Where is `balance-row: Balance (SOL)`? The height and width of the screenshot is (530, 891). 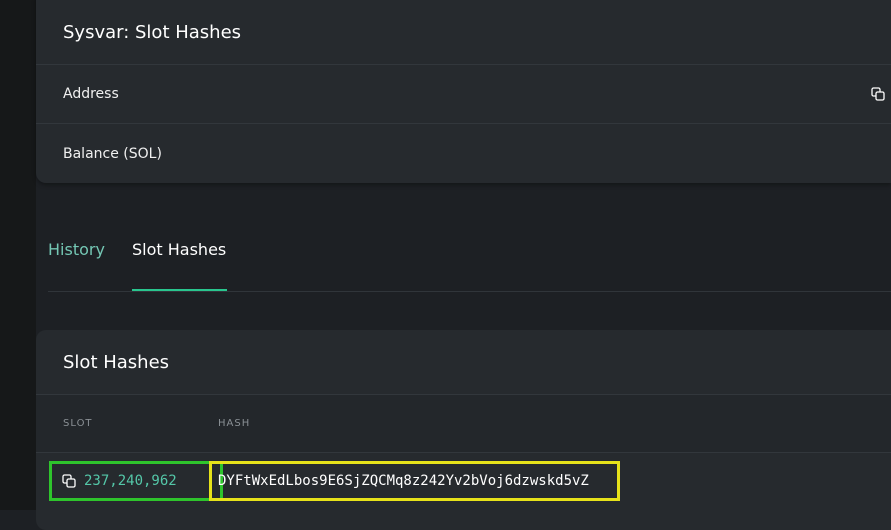
balance-row: Balance (SOL) is located at coordinates (463, 153).